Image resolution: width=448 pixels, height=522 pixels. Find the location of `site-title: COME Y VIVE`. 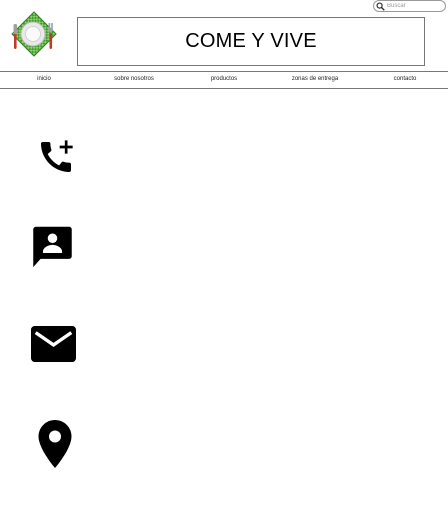

site-title: COME Y VIVE is located at coordinates (251, 41).